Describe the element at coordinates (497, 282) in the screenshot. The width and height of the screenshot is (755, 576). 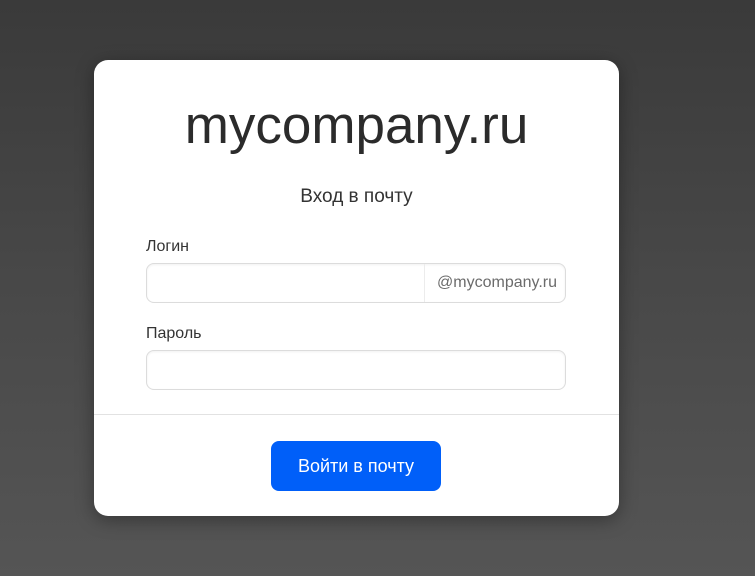
I see `login-domain-suffix: @mycompany.ru` at that location.